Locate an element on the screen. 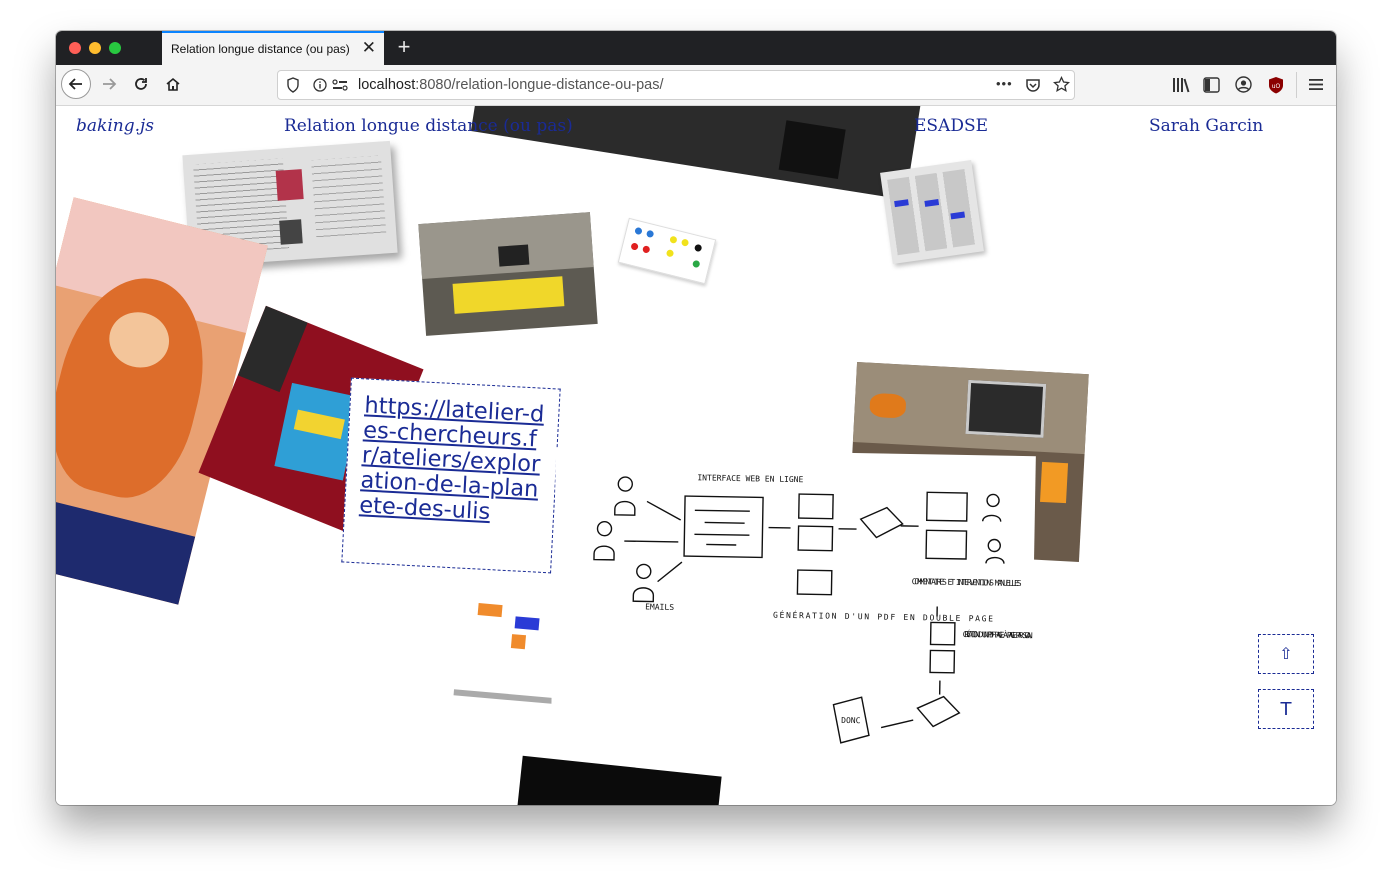 The image size is (1392, 885). author-link: Sarah Garcin is located at coordinates (1206, 126).